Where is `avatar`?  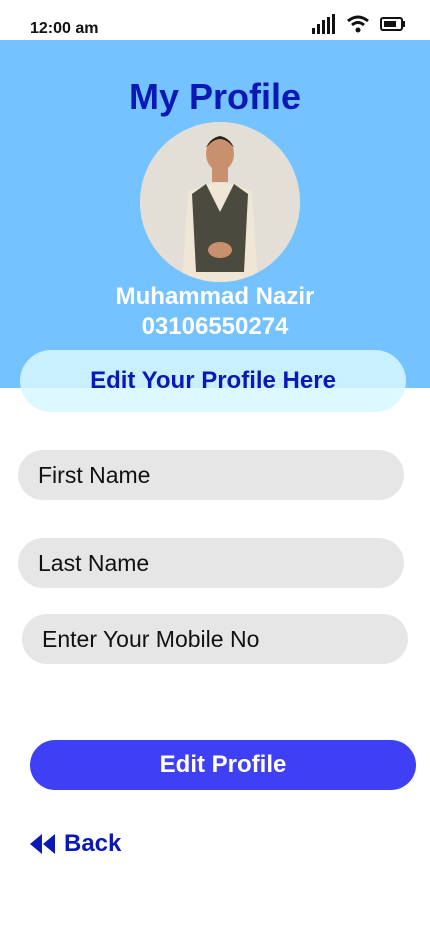 avatar is located at coordinates (220, 202).